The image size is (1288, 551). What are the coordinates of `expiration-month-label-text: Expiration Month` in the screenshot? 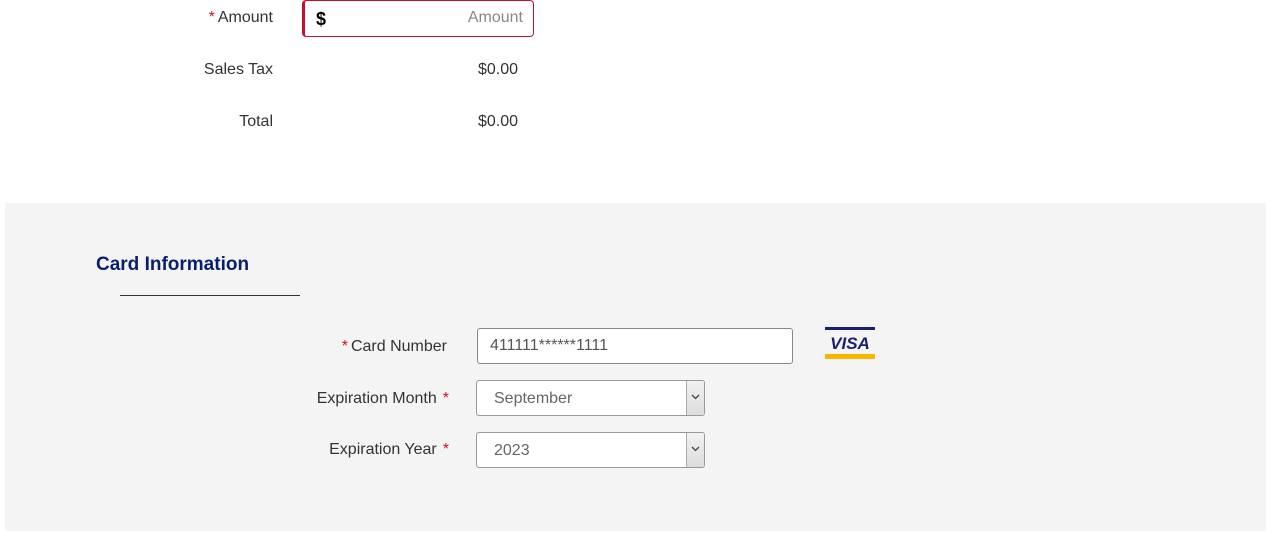 It's located at (376, 398).